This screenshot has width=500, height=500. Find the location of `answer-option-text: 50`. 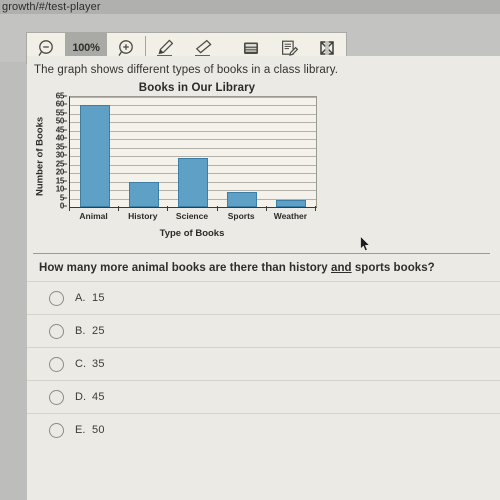

answer-option-text: 50 is located at coordinates (98, 430).